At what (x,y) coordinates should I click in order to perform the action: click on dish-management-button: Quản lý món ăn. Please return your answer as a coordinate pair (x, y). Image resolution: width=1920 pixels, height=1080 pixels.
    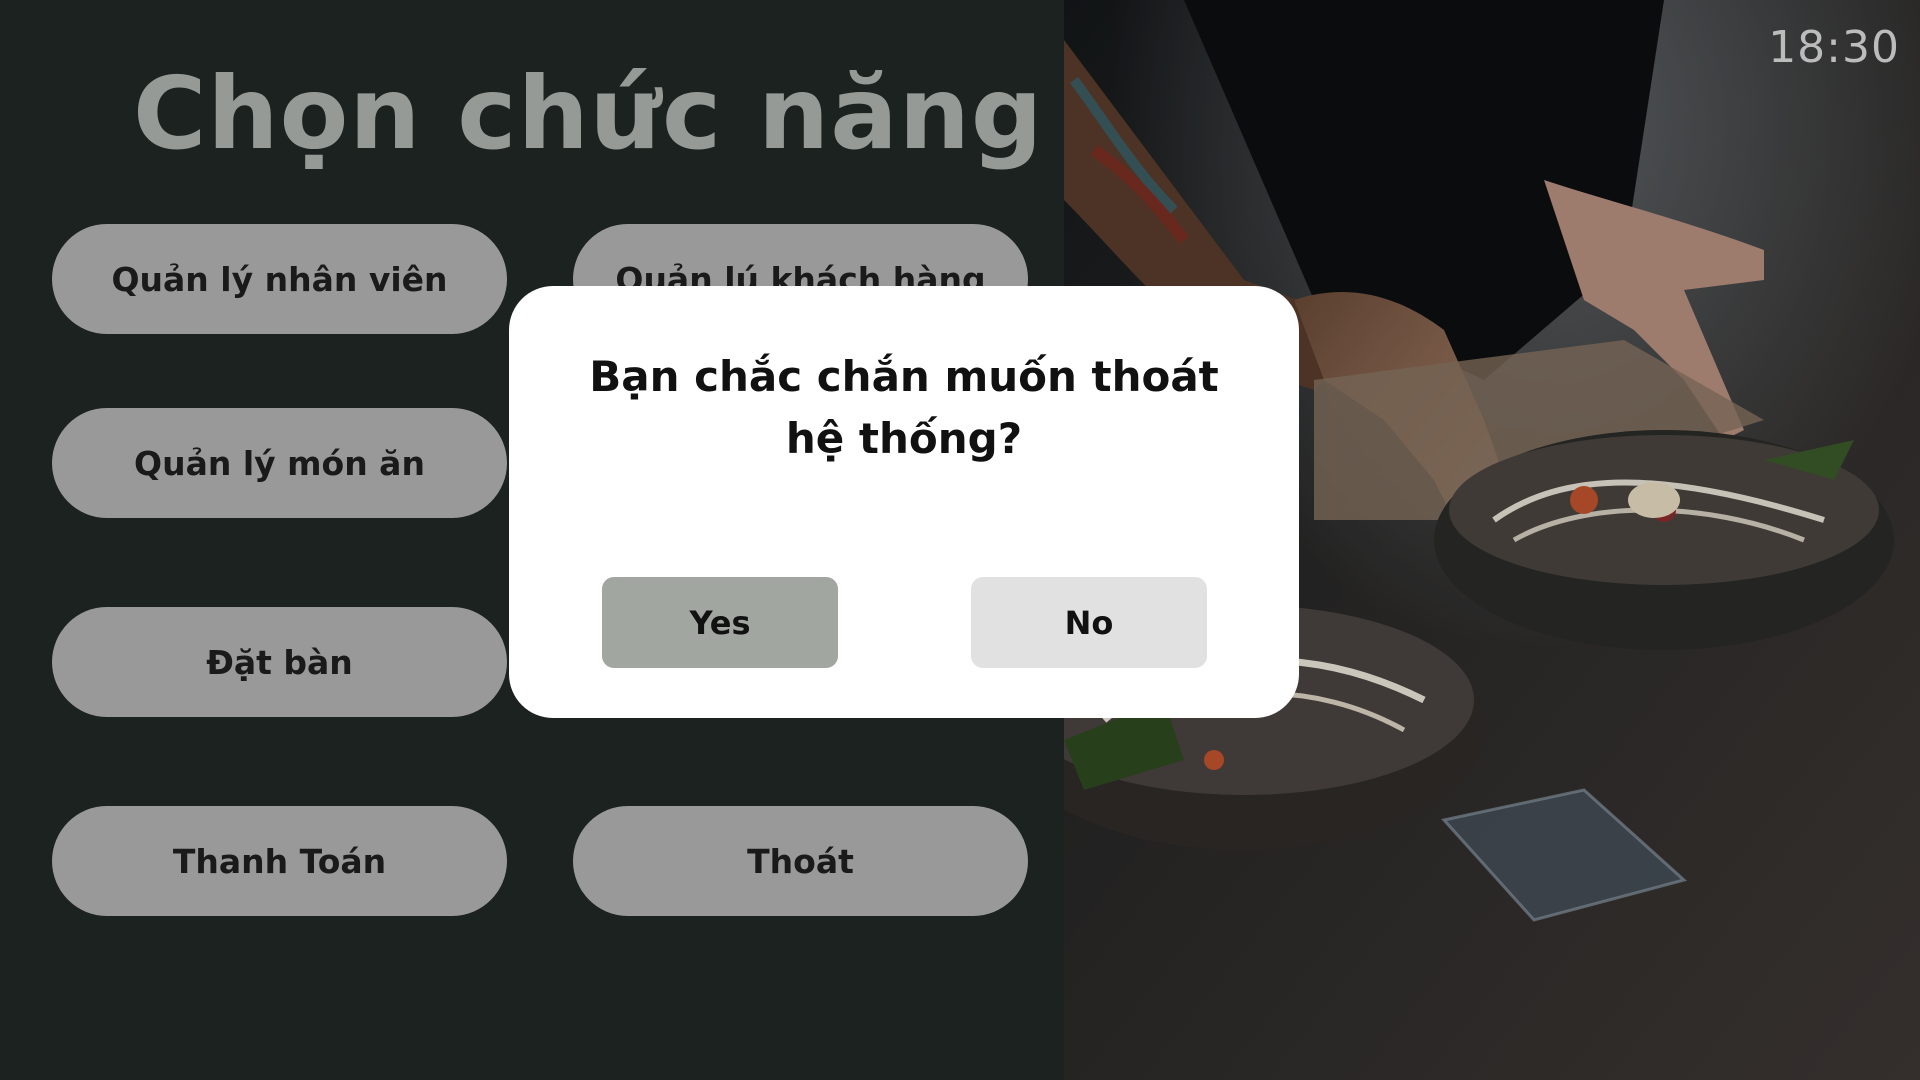
    Looking at the image, I should click on (279, 463).